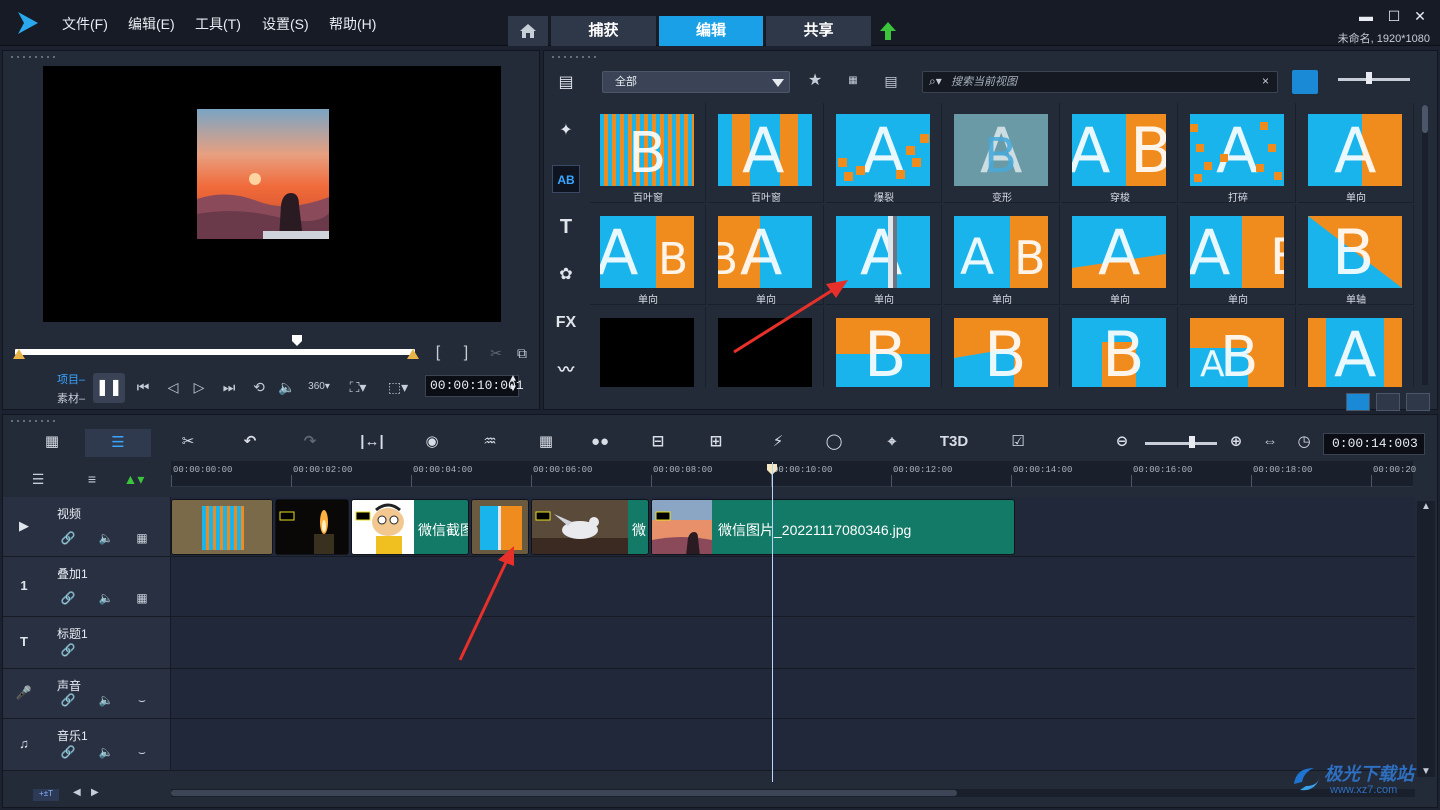 The width and height of the screenshot is (1440, 810). I want to click on aspect-icon: ⛶▾, so click(358, 387).